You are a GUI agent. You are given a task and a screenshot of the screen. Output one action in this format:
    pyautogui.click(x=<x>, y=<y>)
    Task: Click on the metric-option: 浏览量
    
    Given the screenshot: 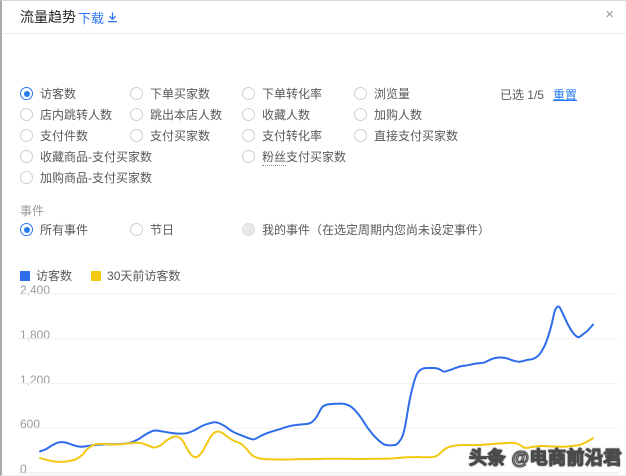 What is the action you would take?
    pyautogui.click(x=382, y=93)
    